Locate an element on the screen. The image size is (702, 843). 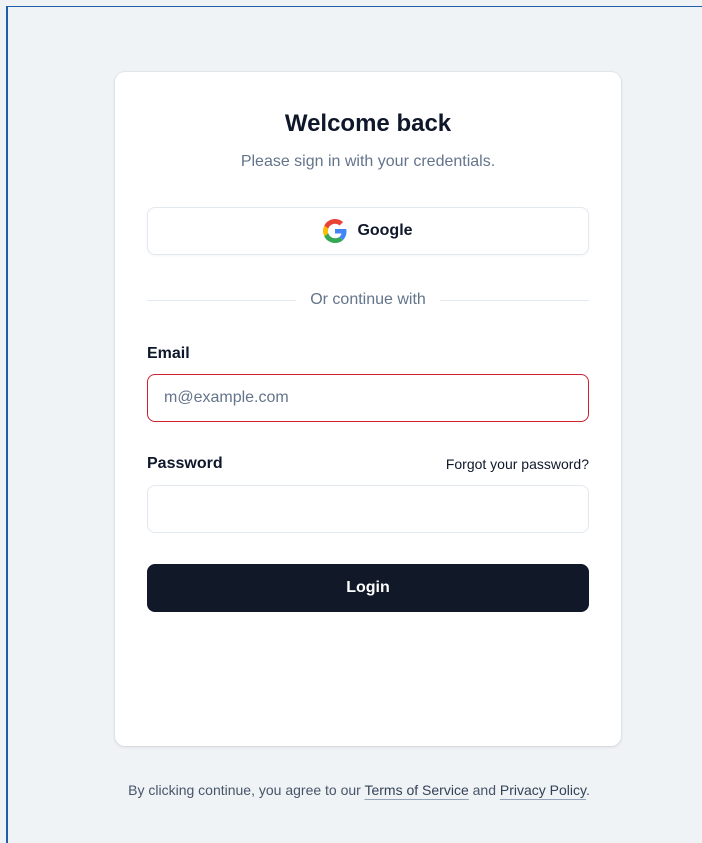
or-divider: Or continue with is located at coordinates (368, 300).